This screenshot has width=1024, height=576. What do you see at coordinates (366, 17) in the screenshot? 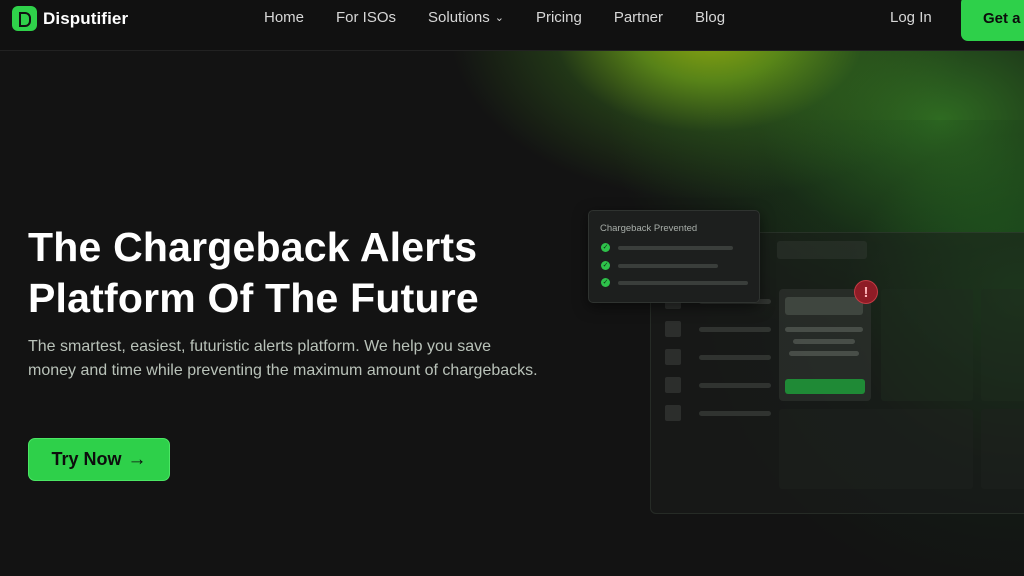
I see `nav-item-for-isos: For ISOs` at bounding box center [366, 17].